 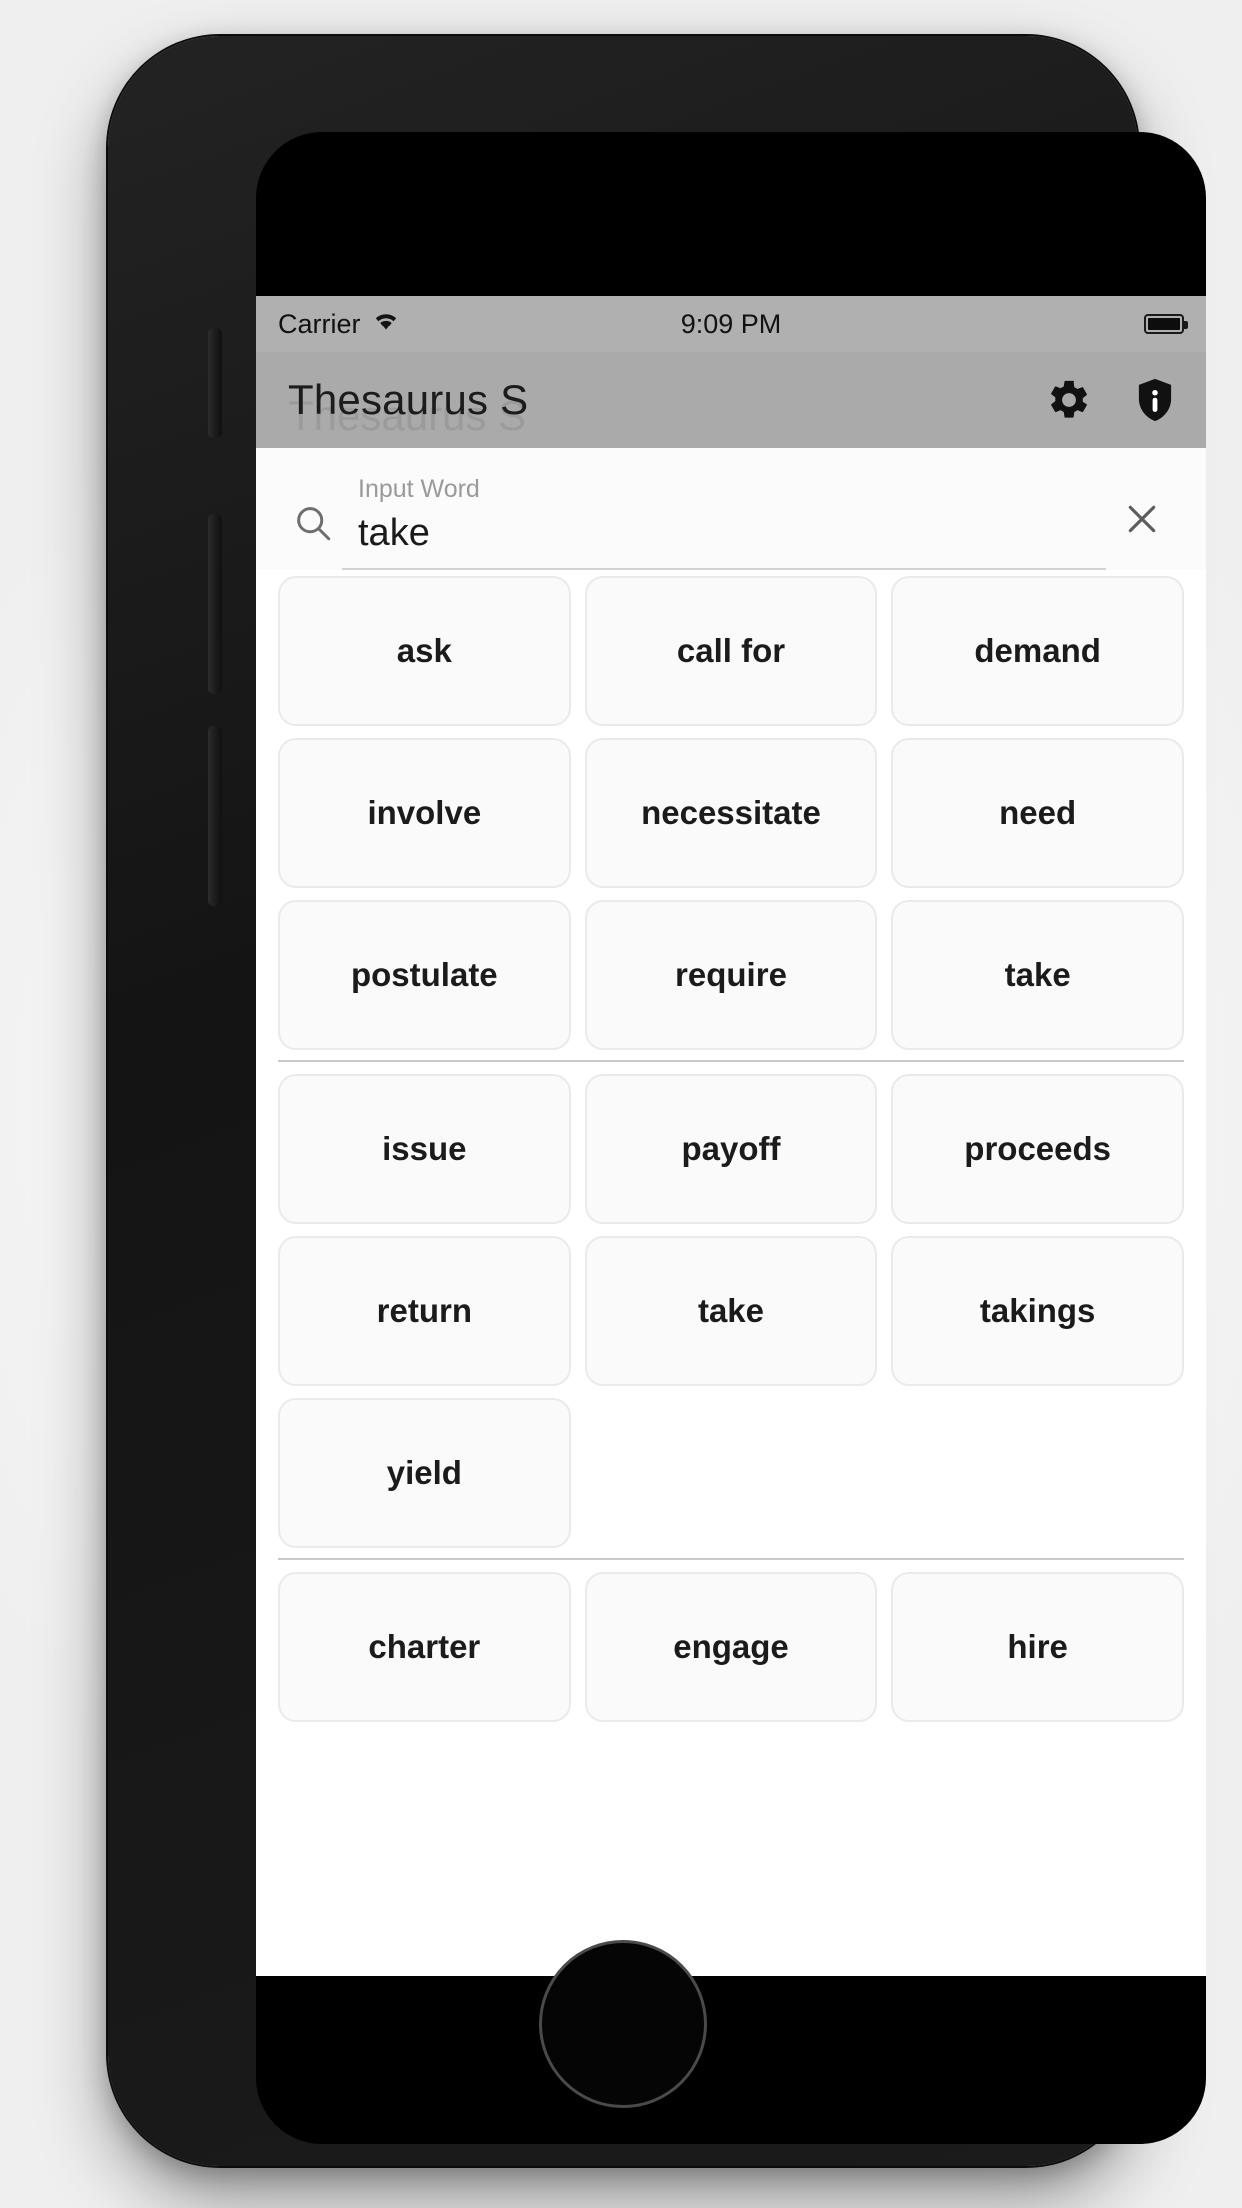 I want to click on synonym-chip: yield, so click(x=424, y=1472).